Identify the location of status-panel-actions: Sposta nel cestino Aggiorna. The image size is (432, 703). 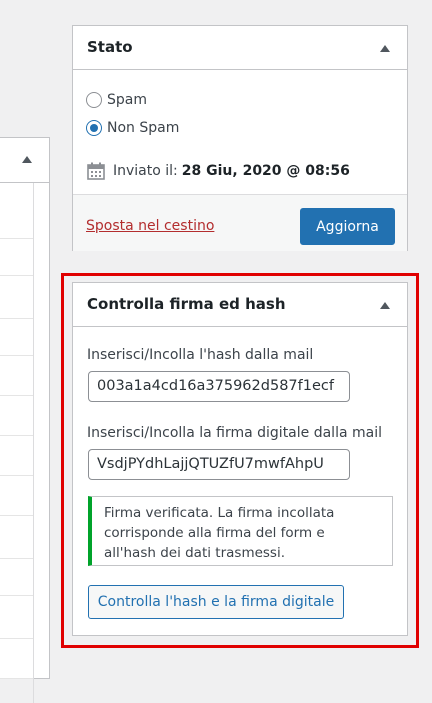
(240, 222).